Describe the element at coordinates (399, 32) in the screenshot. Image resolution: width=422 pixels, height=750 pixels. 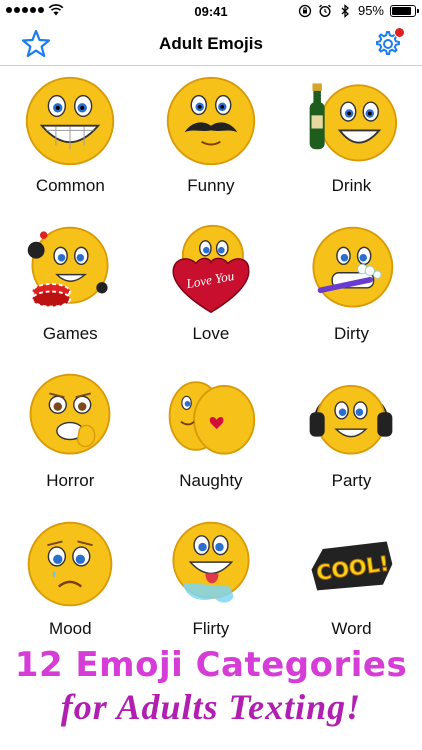
I see `notification-badge` at that location.